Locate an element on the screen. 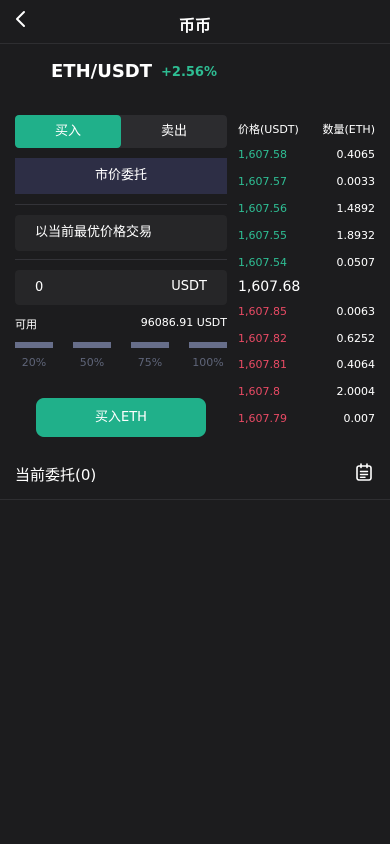 This screenshot has height=844, width=390. trading-pair: ETH/USDT is located at coordinates (102, 71).